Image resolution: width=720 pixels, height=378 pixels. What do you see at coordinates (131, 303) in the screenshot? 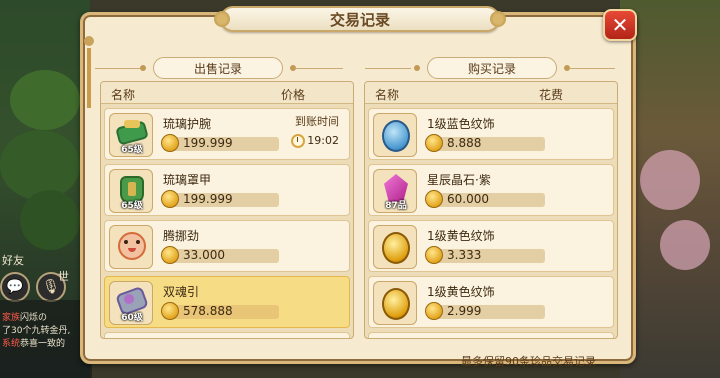
I see `gloves-icon: 60级` at bounding box center [131, 303].